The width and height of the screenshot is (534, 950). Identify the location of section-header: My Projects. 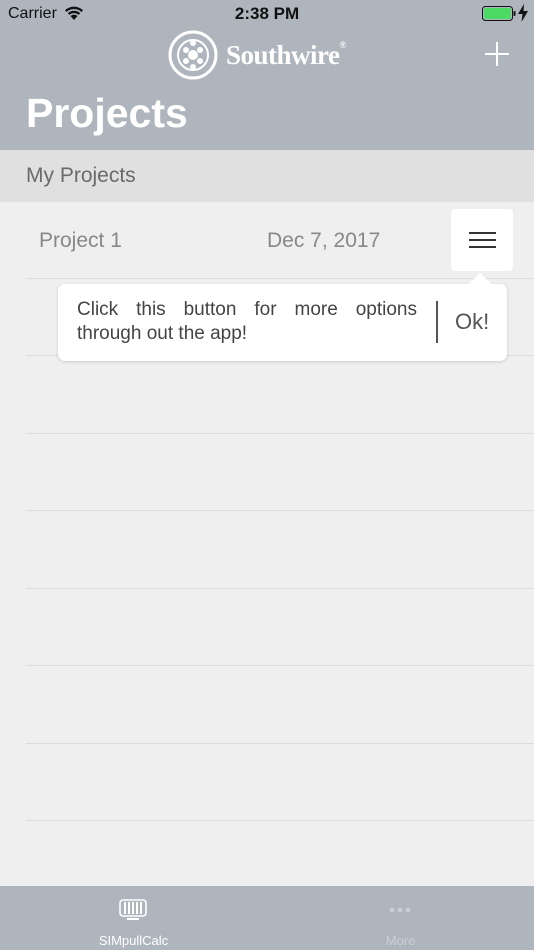
(267, 176).